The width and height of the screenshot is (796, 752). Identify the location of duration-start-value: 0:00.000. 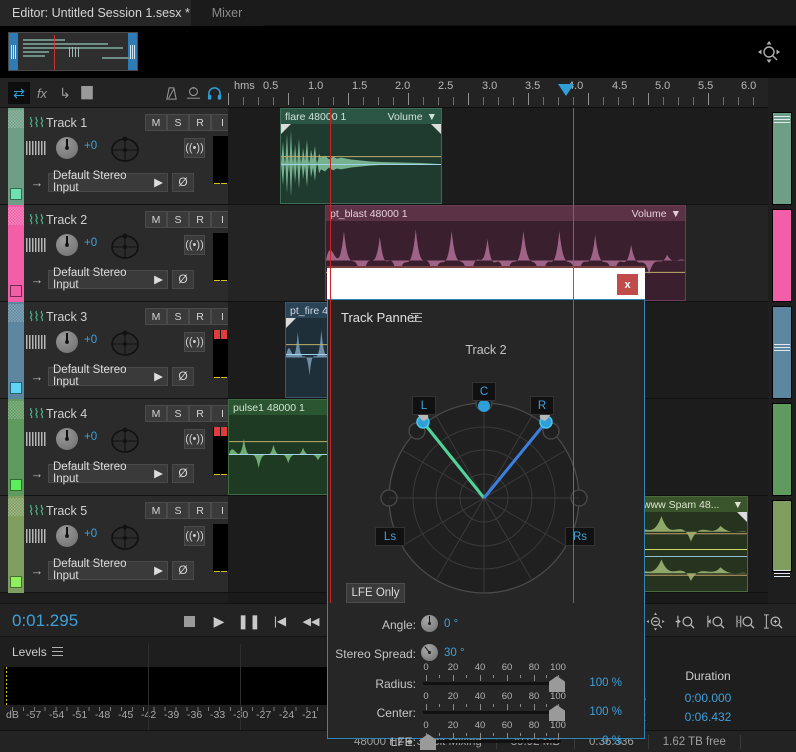
(708, 698).